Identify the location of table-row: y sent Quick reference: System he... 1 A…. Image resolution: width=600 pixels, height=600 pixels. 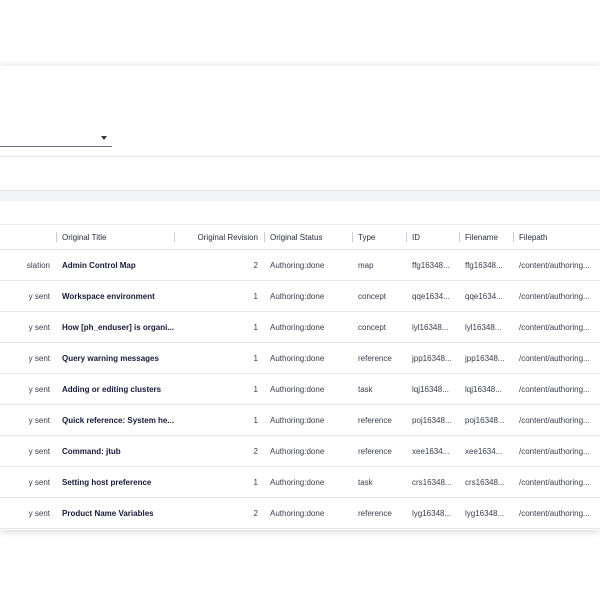
(300, 420).